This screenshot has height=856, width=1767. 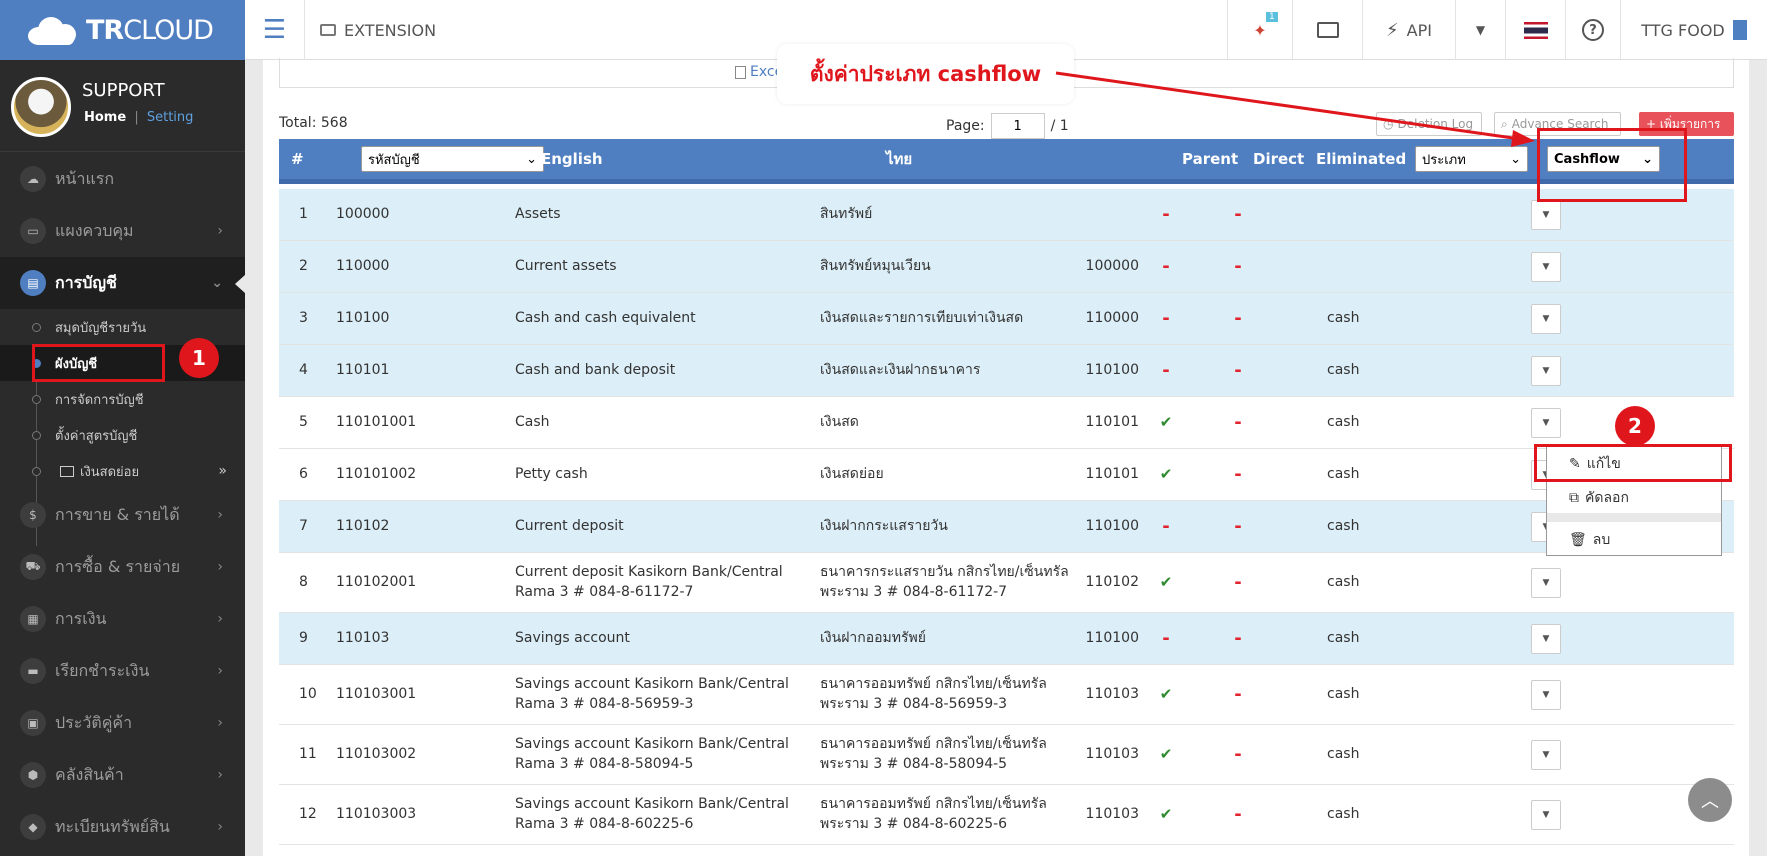 I want to click on page-input, so click(x=1017, y=126).